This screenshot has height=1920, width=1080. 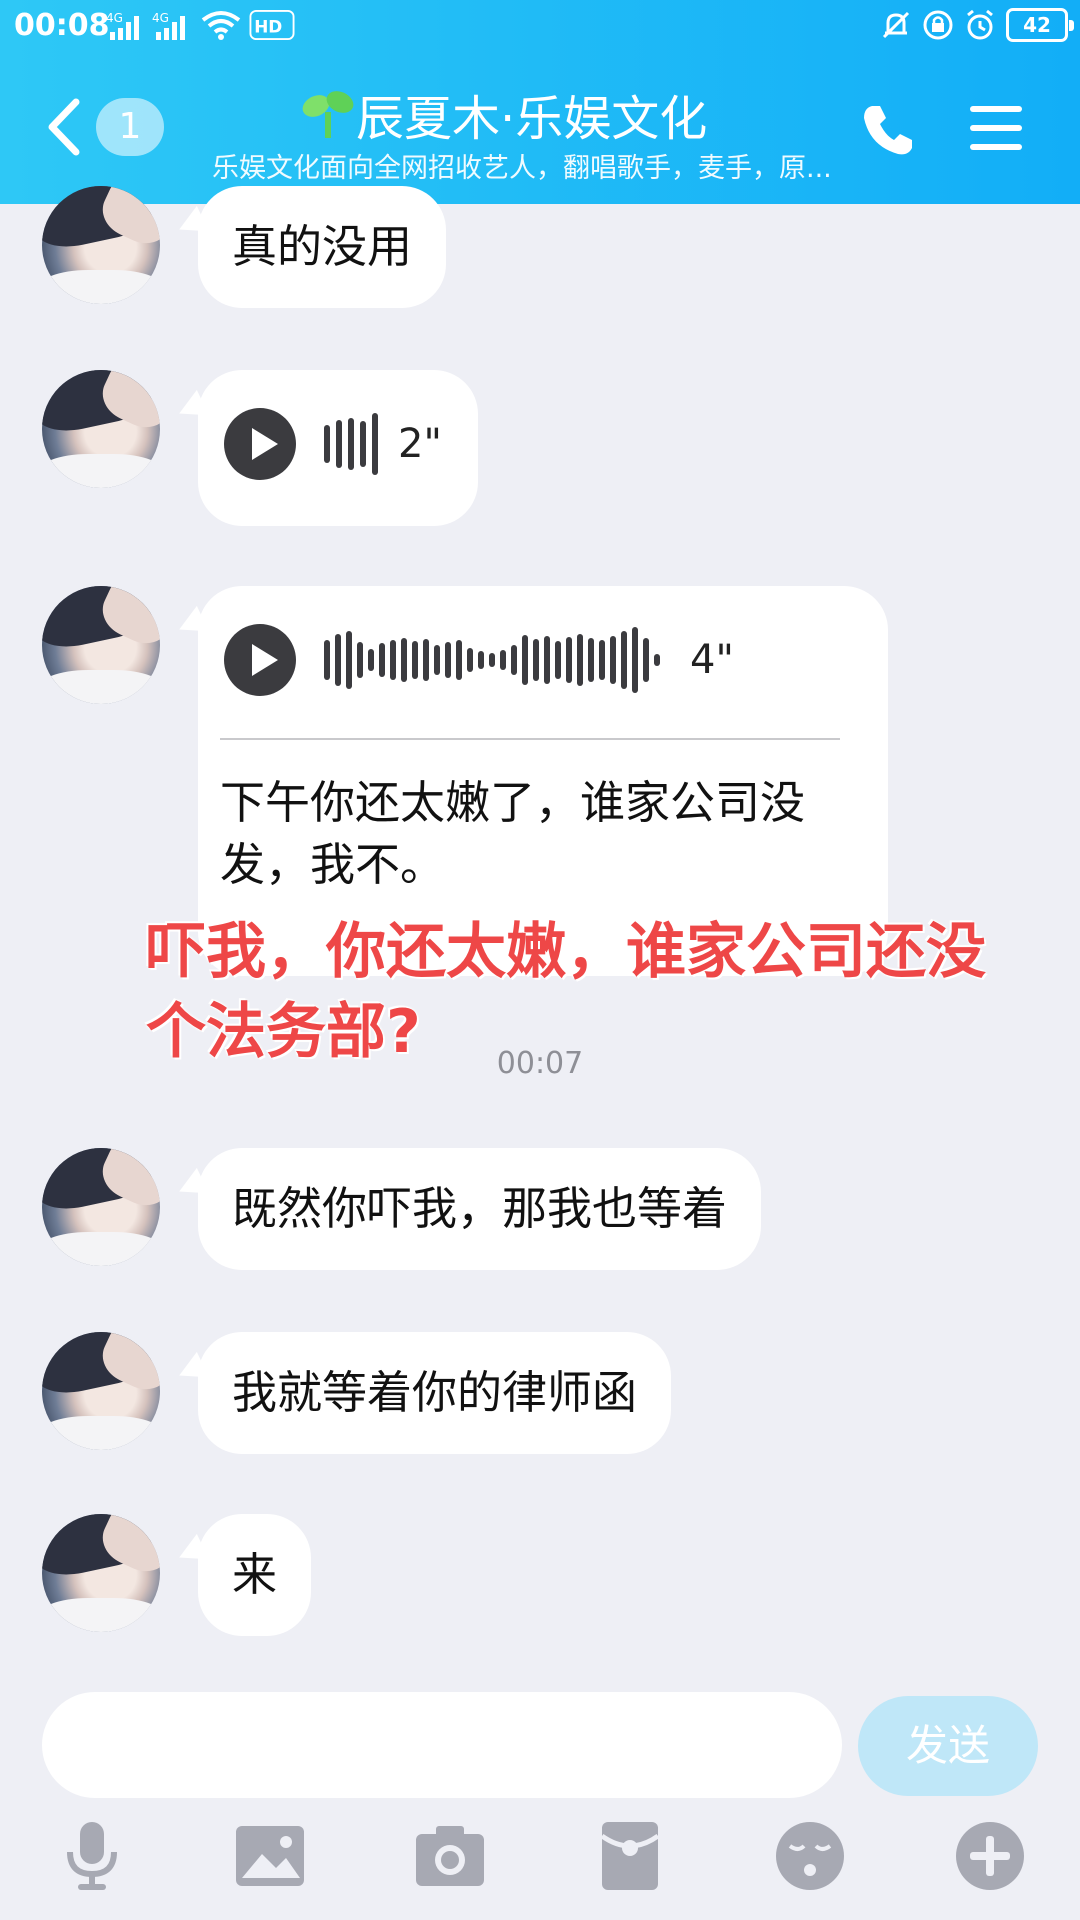 I want to click on message-text: 既然你吓我，那我也等着, so click(x=480, y=1208).